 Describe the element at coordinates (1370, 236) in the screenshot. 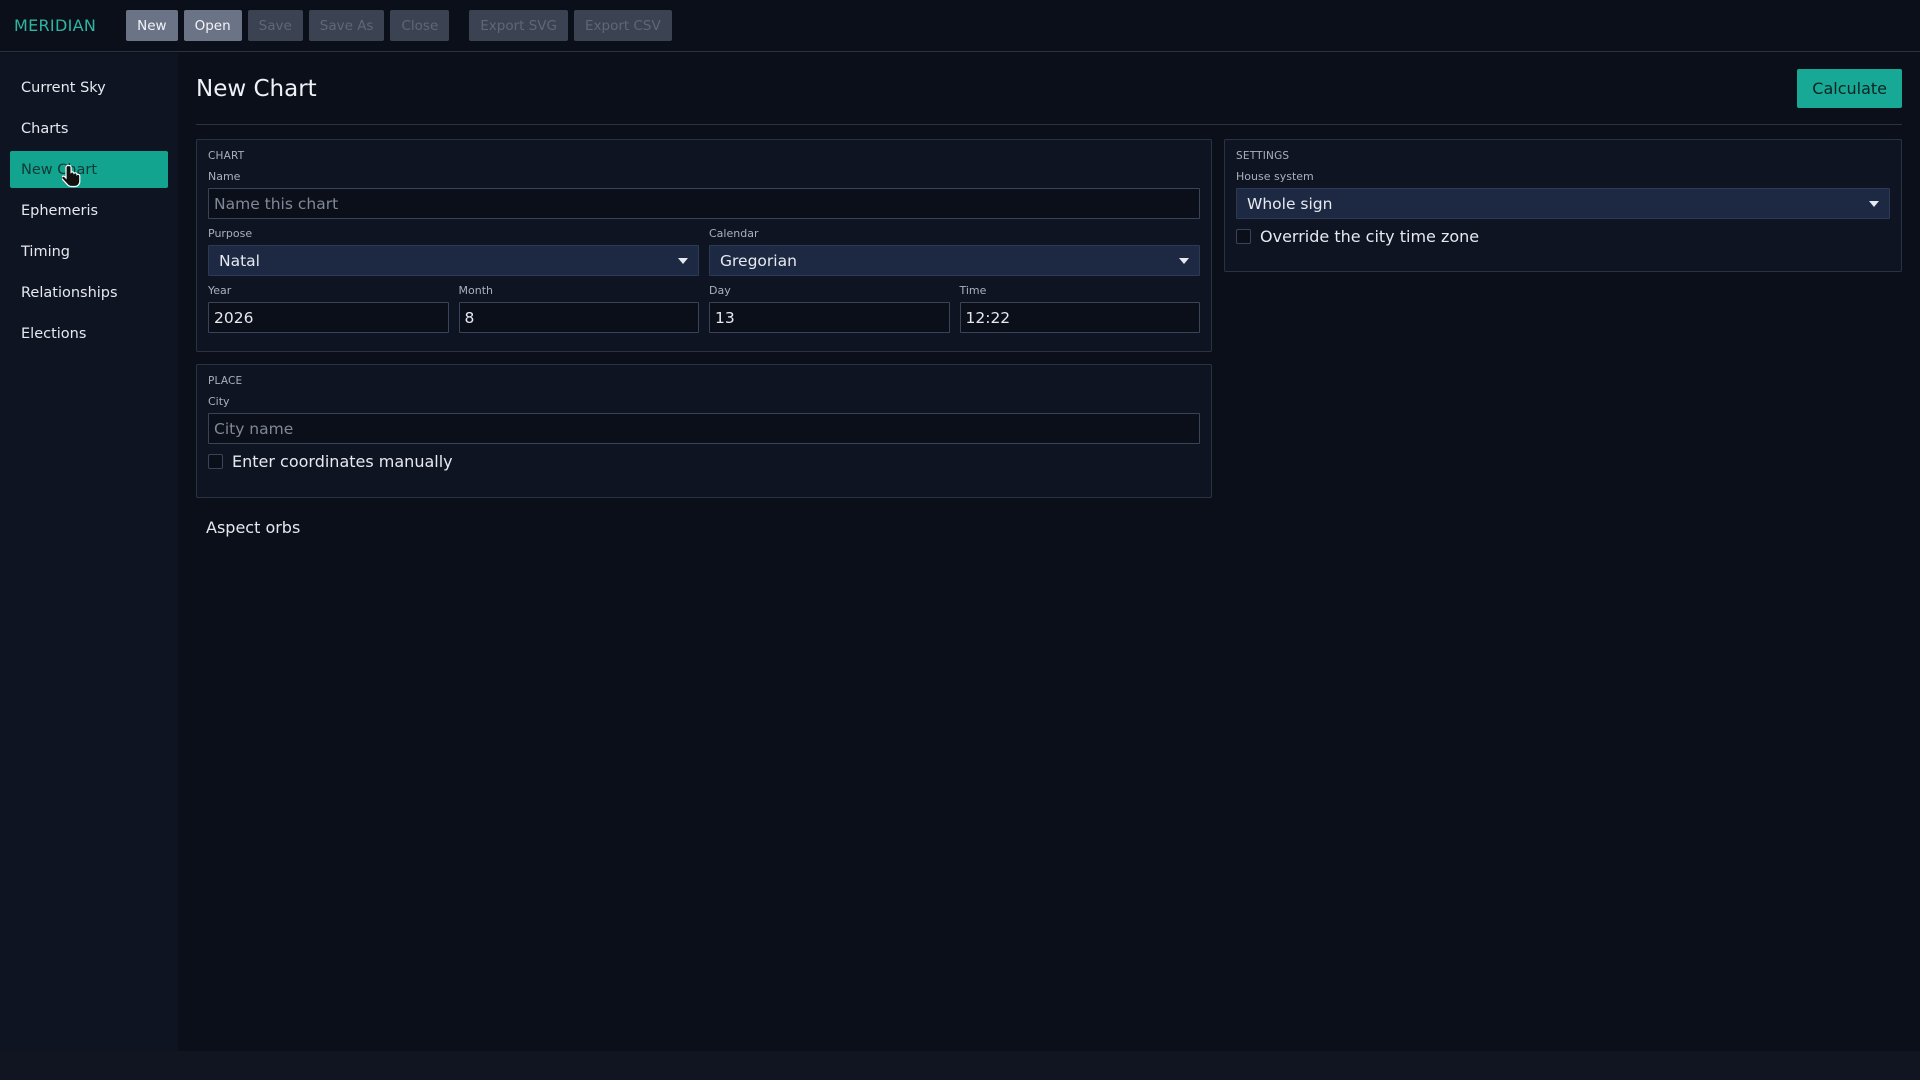

I see `override-tz-label: Override the city time zone` at that location.